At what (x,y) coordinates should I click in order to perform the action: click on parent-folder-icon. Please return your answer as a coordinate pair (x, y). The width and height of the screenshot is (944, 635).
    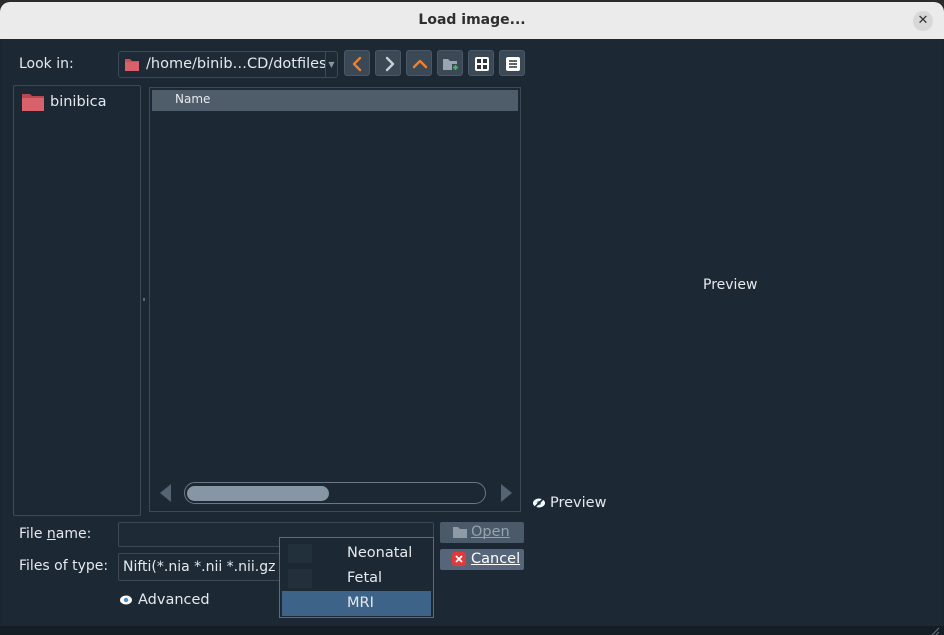
    Looking at the image, I should click on (420, 64).